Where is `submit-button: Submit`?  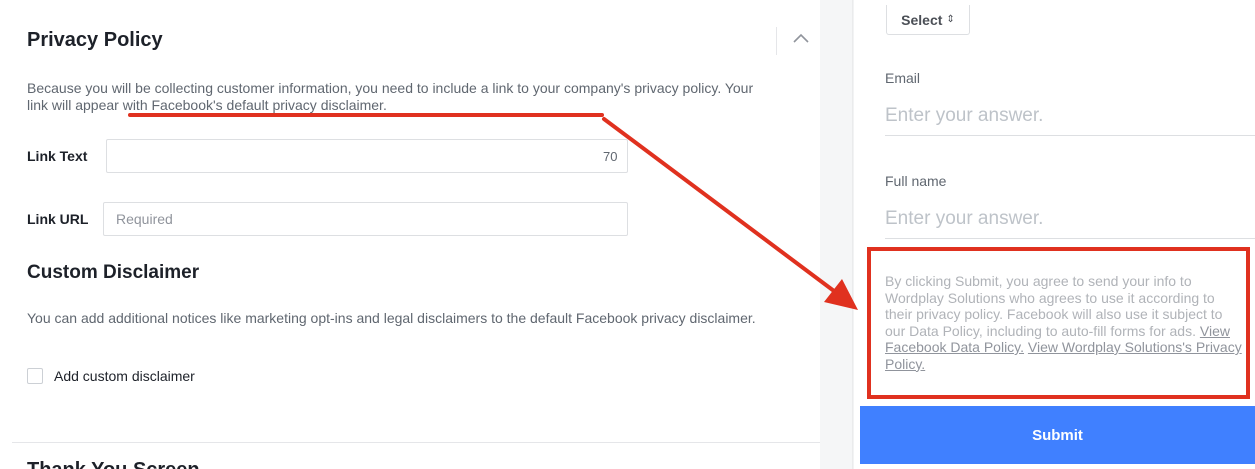
submit-button: Submit is located at coordinates (1057, 435).